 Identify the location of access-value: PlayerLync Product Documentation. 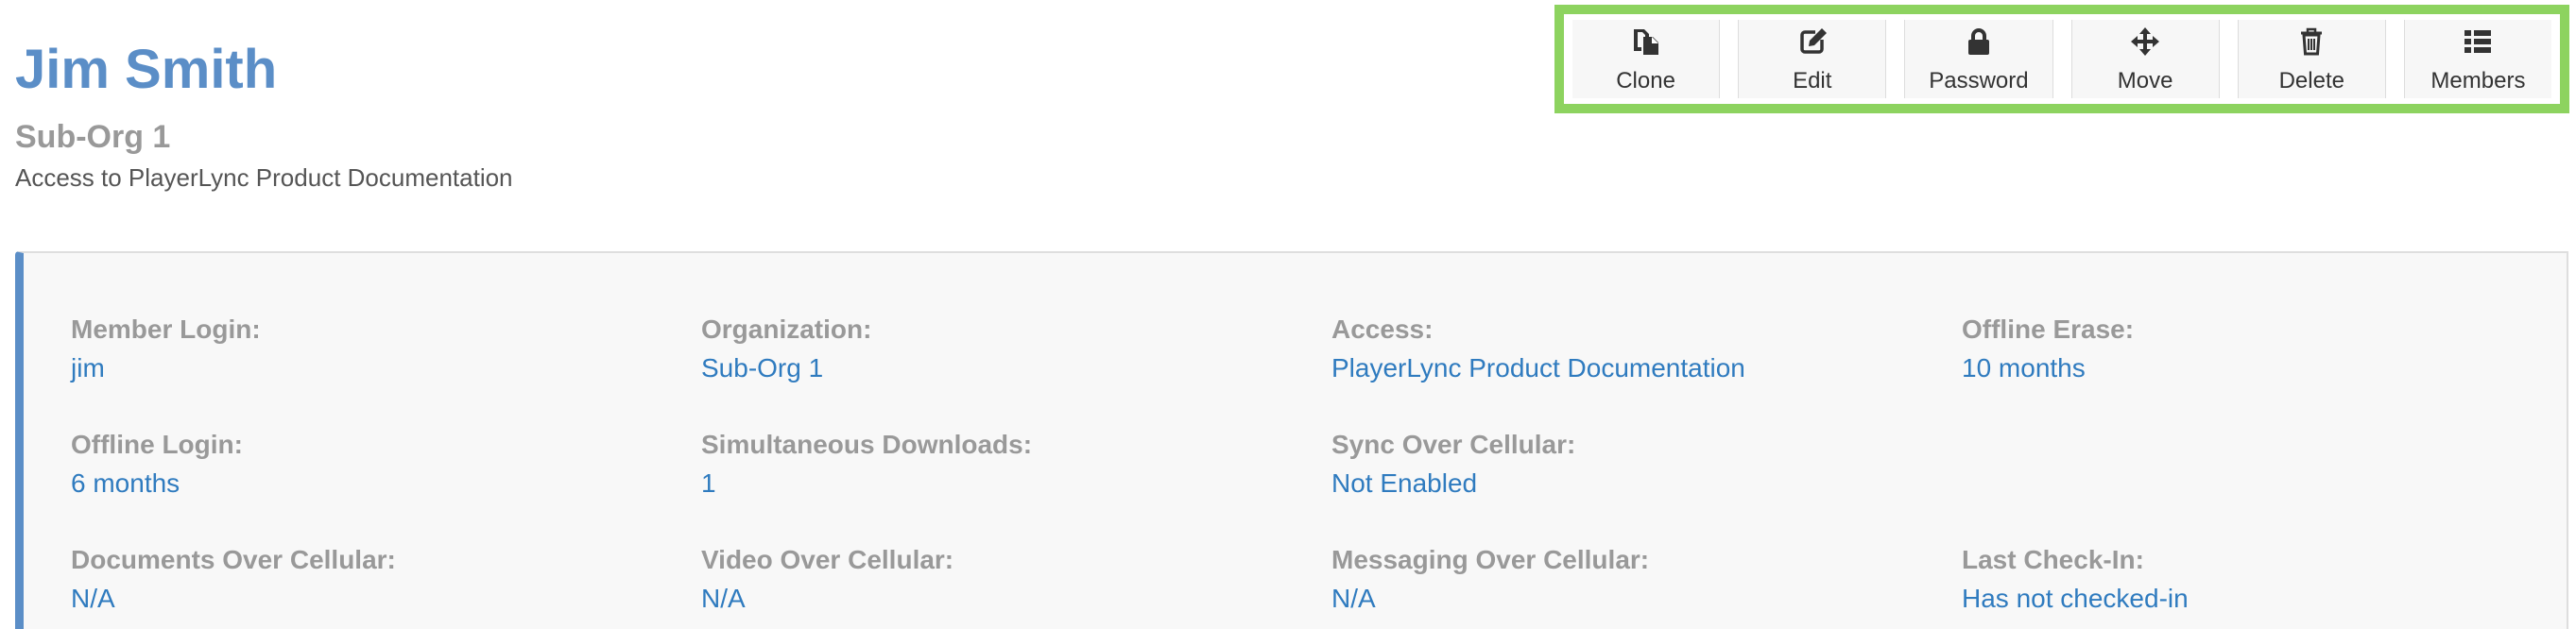
(1633, 368).